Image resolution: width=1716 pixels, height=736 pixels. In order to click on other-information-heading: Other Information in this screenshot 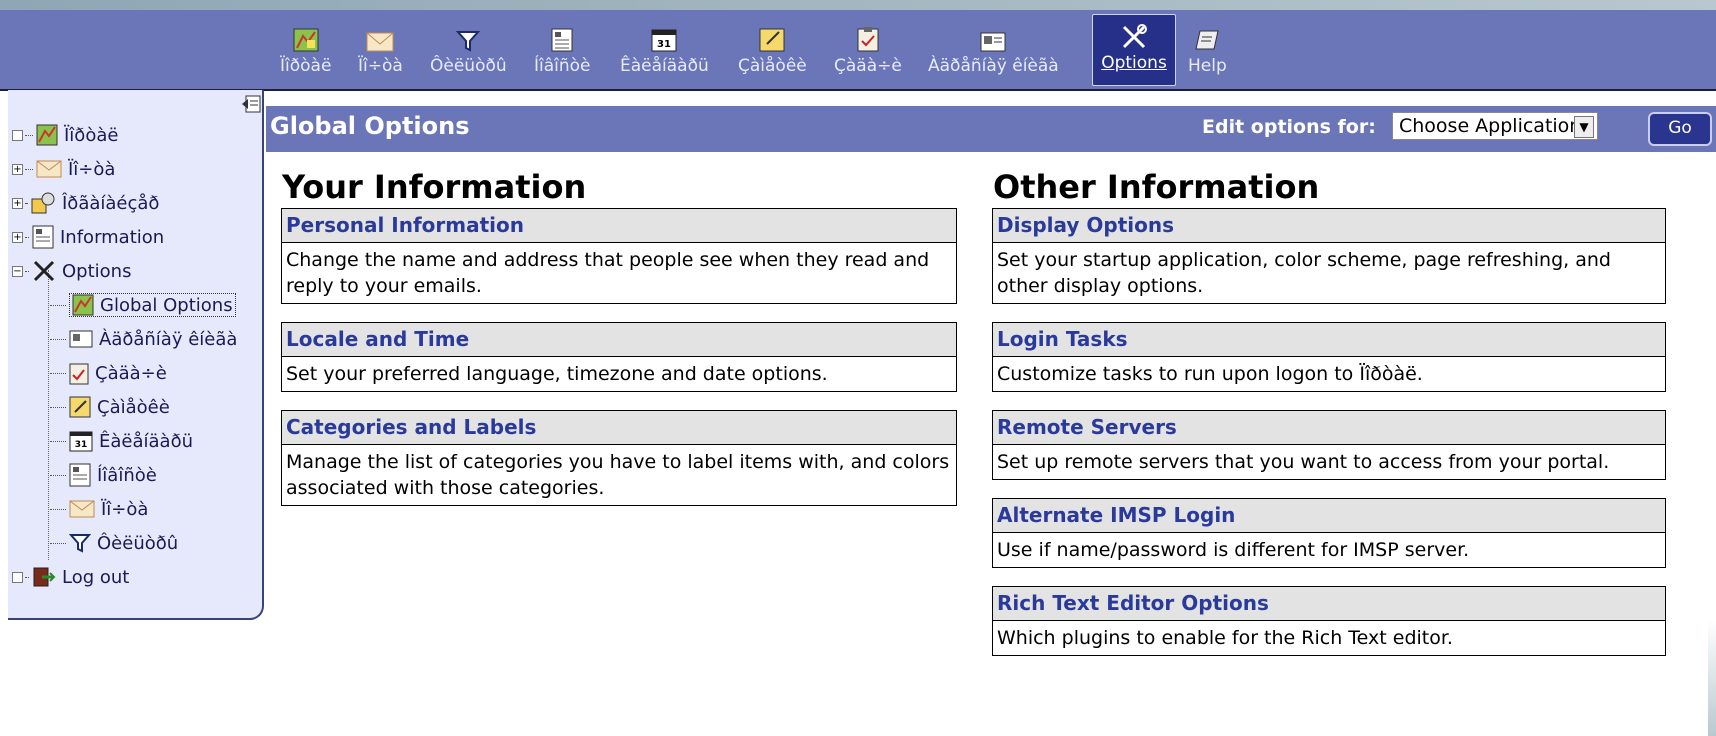, I will do `click(1156, 187)`.